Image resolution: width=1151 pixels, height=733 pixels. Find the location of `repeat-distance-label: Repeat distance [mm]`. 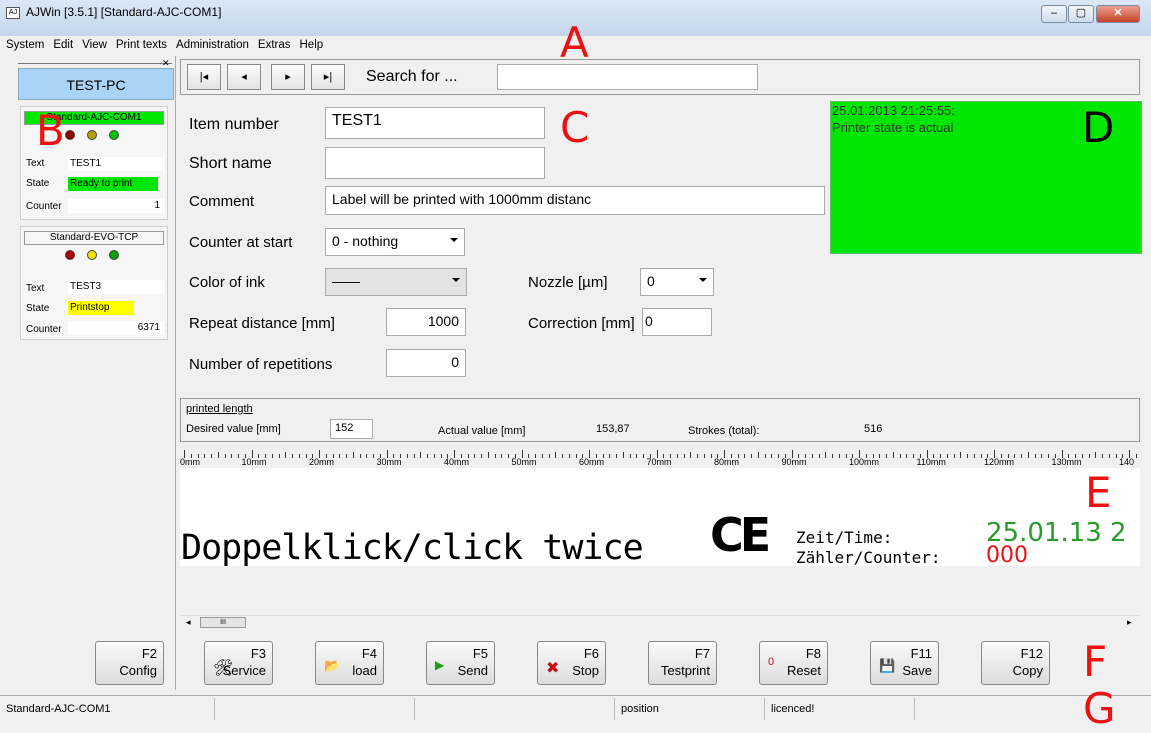

repeat-distance-label: Repeat distance [mm] is located at coordinates (262, 323).